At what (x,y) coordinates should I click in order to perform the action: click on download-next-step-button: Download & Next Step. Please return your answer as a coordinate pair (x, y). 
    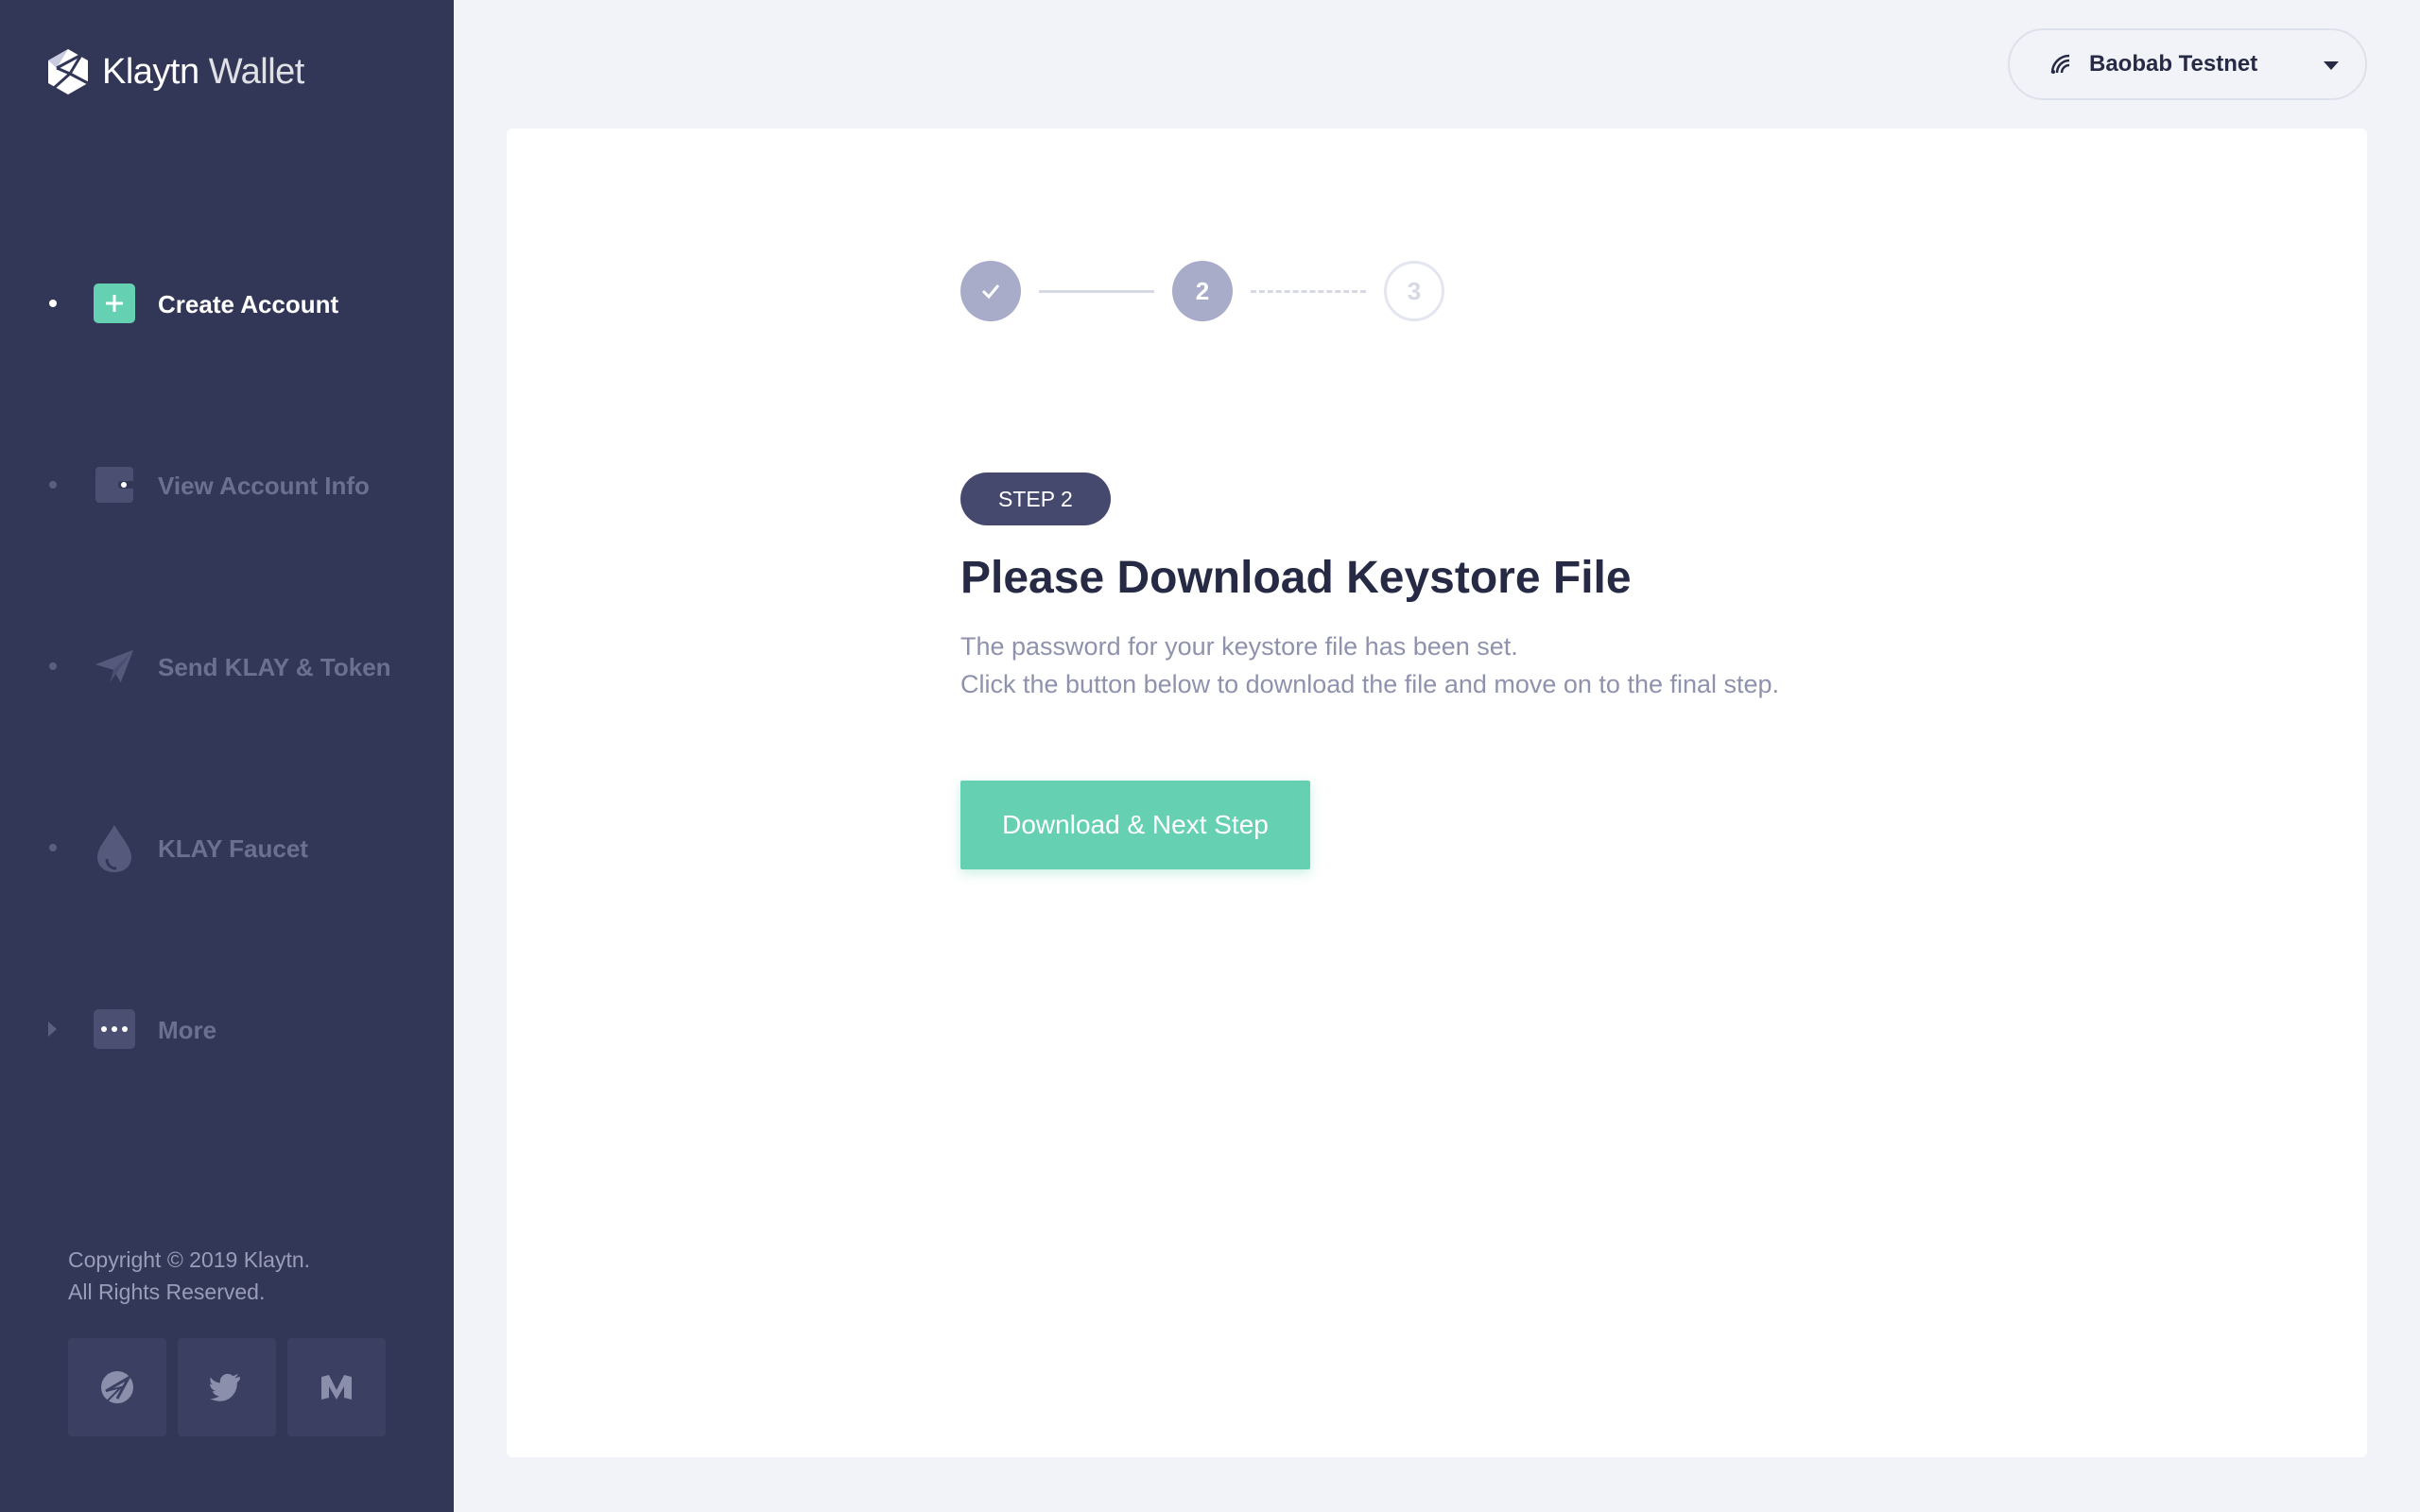
    Looking at the image, I should click on (1135, 825).